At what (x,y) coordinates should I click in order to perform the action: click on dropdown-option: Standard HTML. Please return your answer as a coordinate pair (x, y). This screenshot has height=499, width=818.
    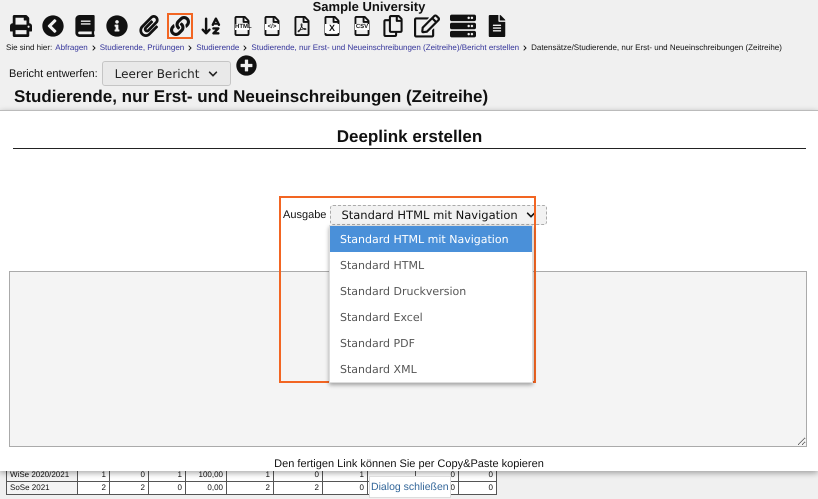
    Looking at the image, I should click on (431, 265).